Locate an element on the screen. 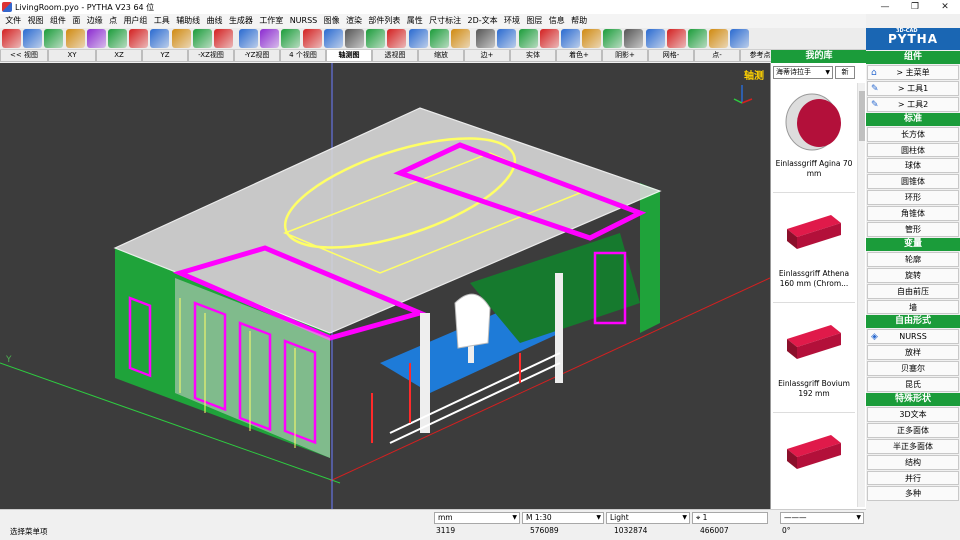  menu-item-22: 帮助 is located at coordinates (579, 21).